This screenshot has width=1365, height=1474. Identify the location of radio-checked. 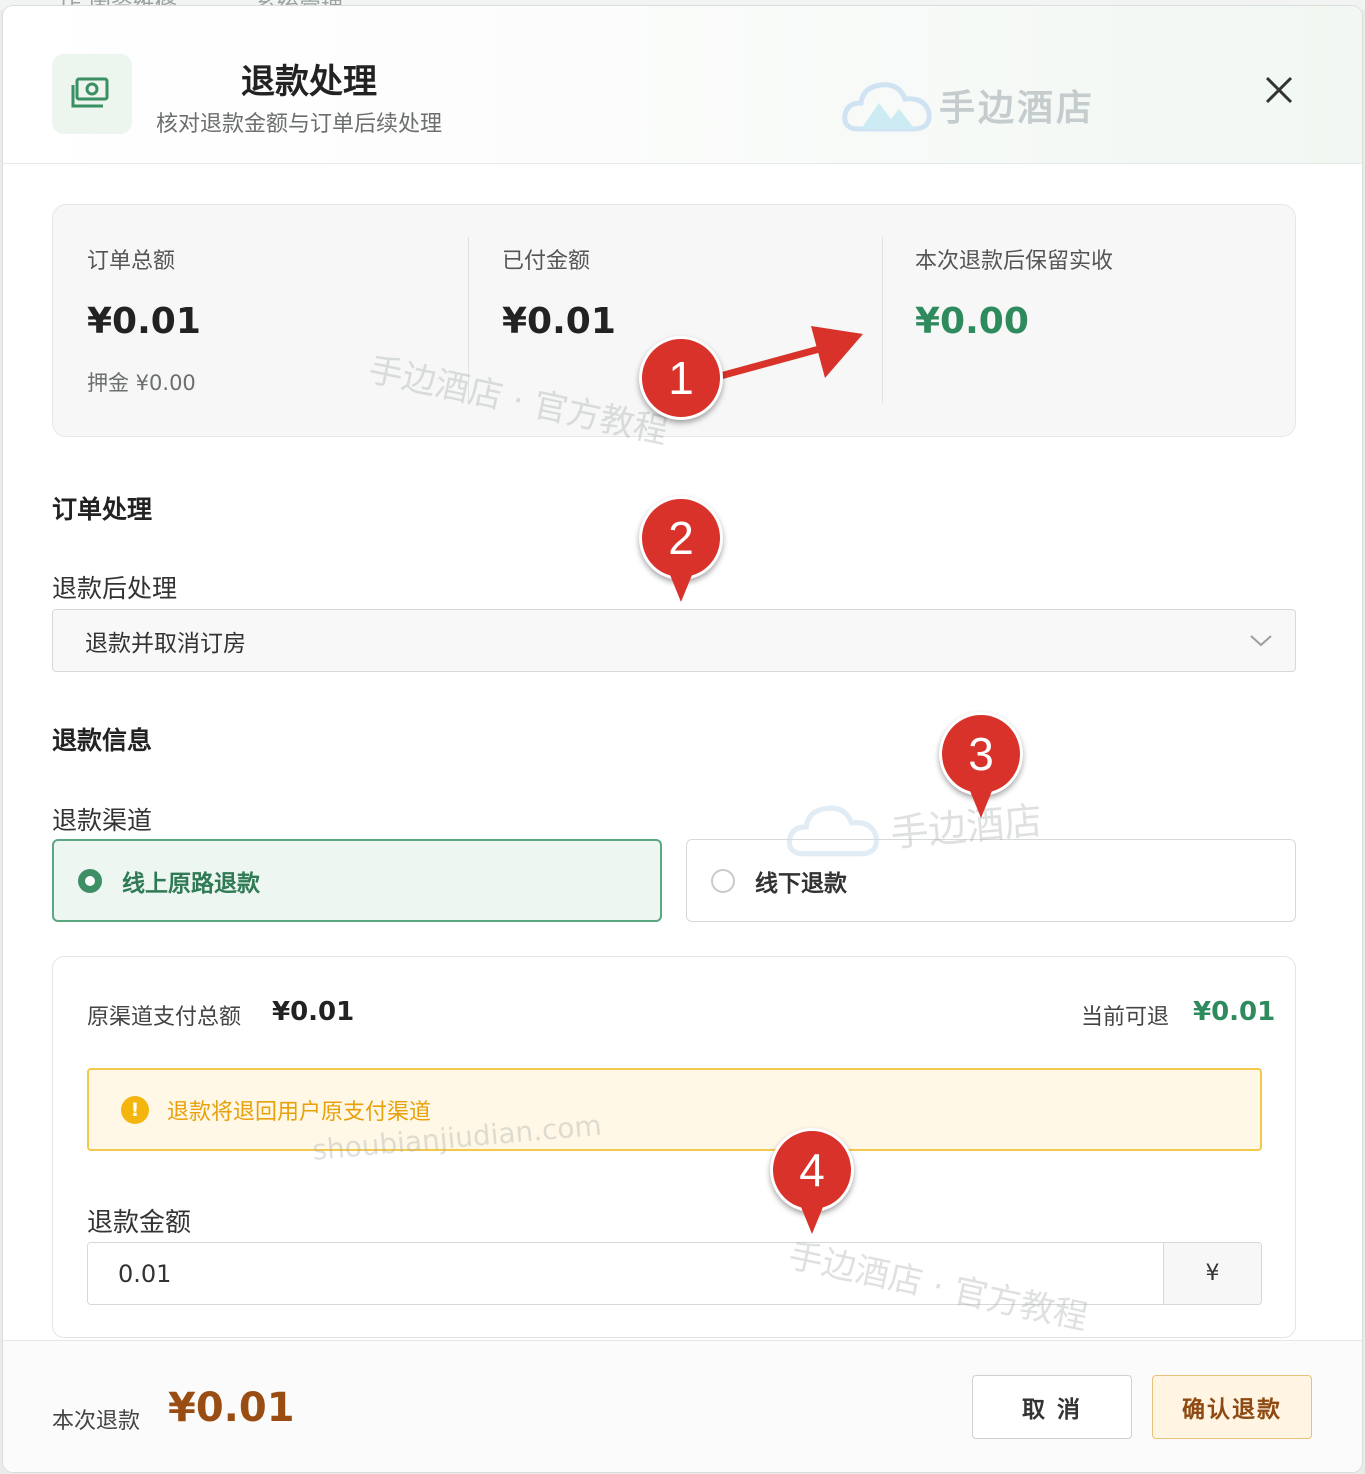
(90, 880).